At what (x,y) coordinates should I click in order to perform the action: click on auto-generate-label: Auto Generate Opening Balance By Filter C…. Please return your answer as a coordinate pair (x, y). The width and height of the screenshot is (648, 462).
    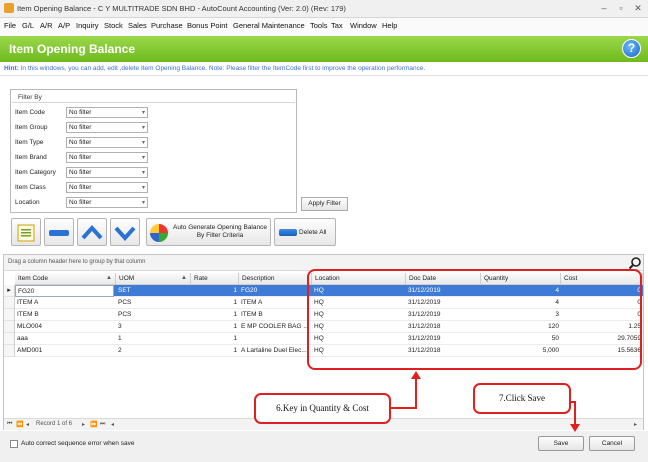
    Looking at the image, I should click on (220, 232).